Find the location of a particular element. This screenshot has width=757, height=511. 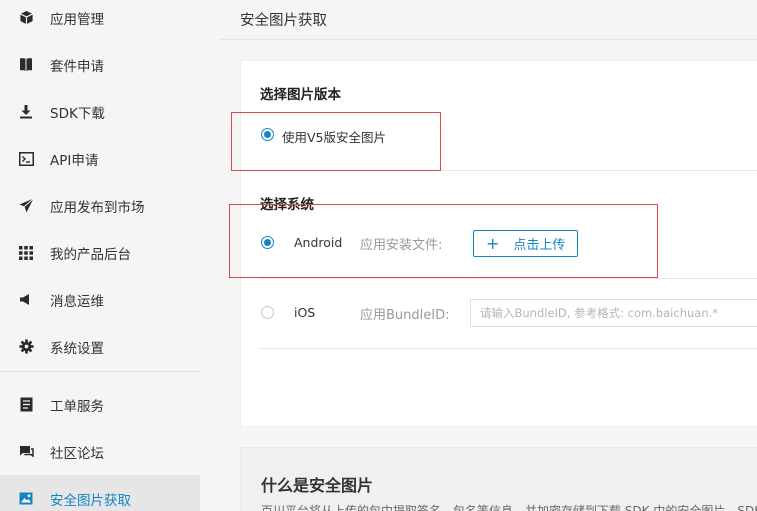

sidebar-item-community-forum: 社区论坛 is located at coordinates (100, 451).